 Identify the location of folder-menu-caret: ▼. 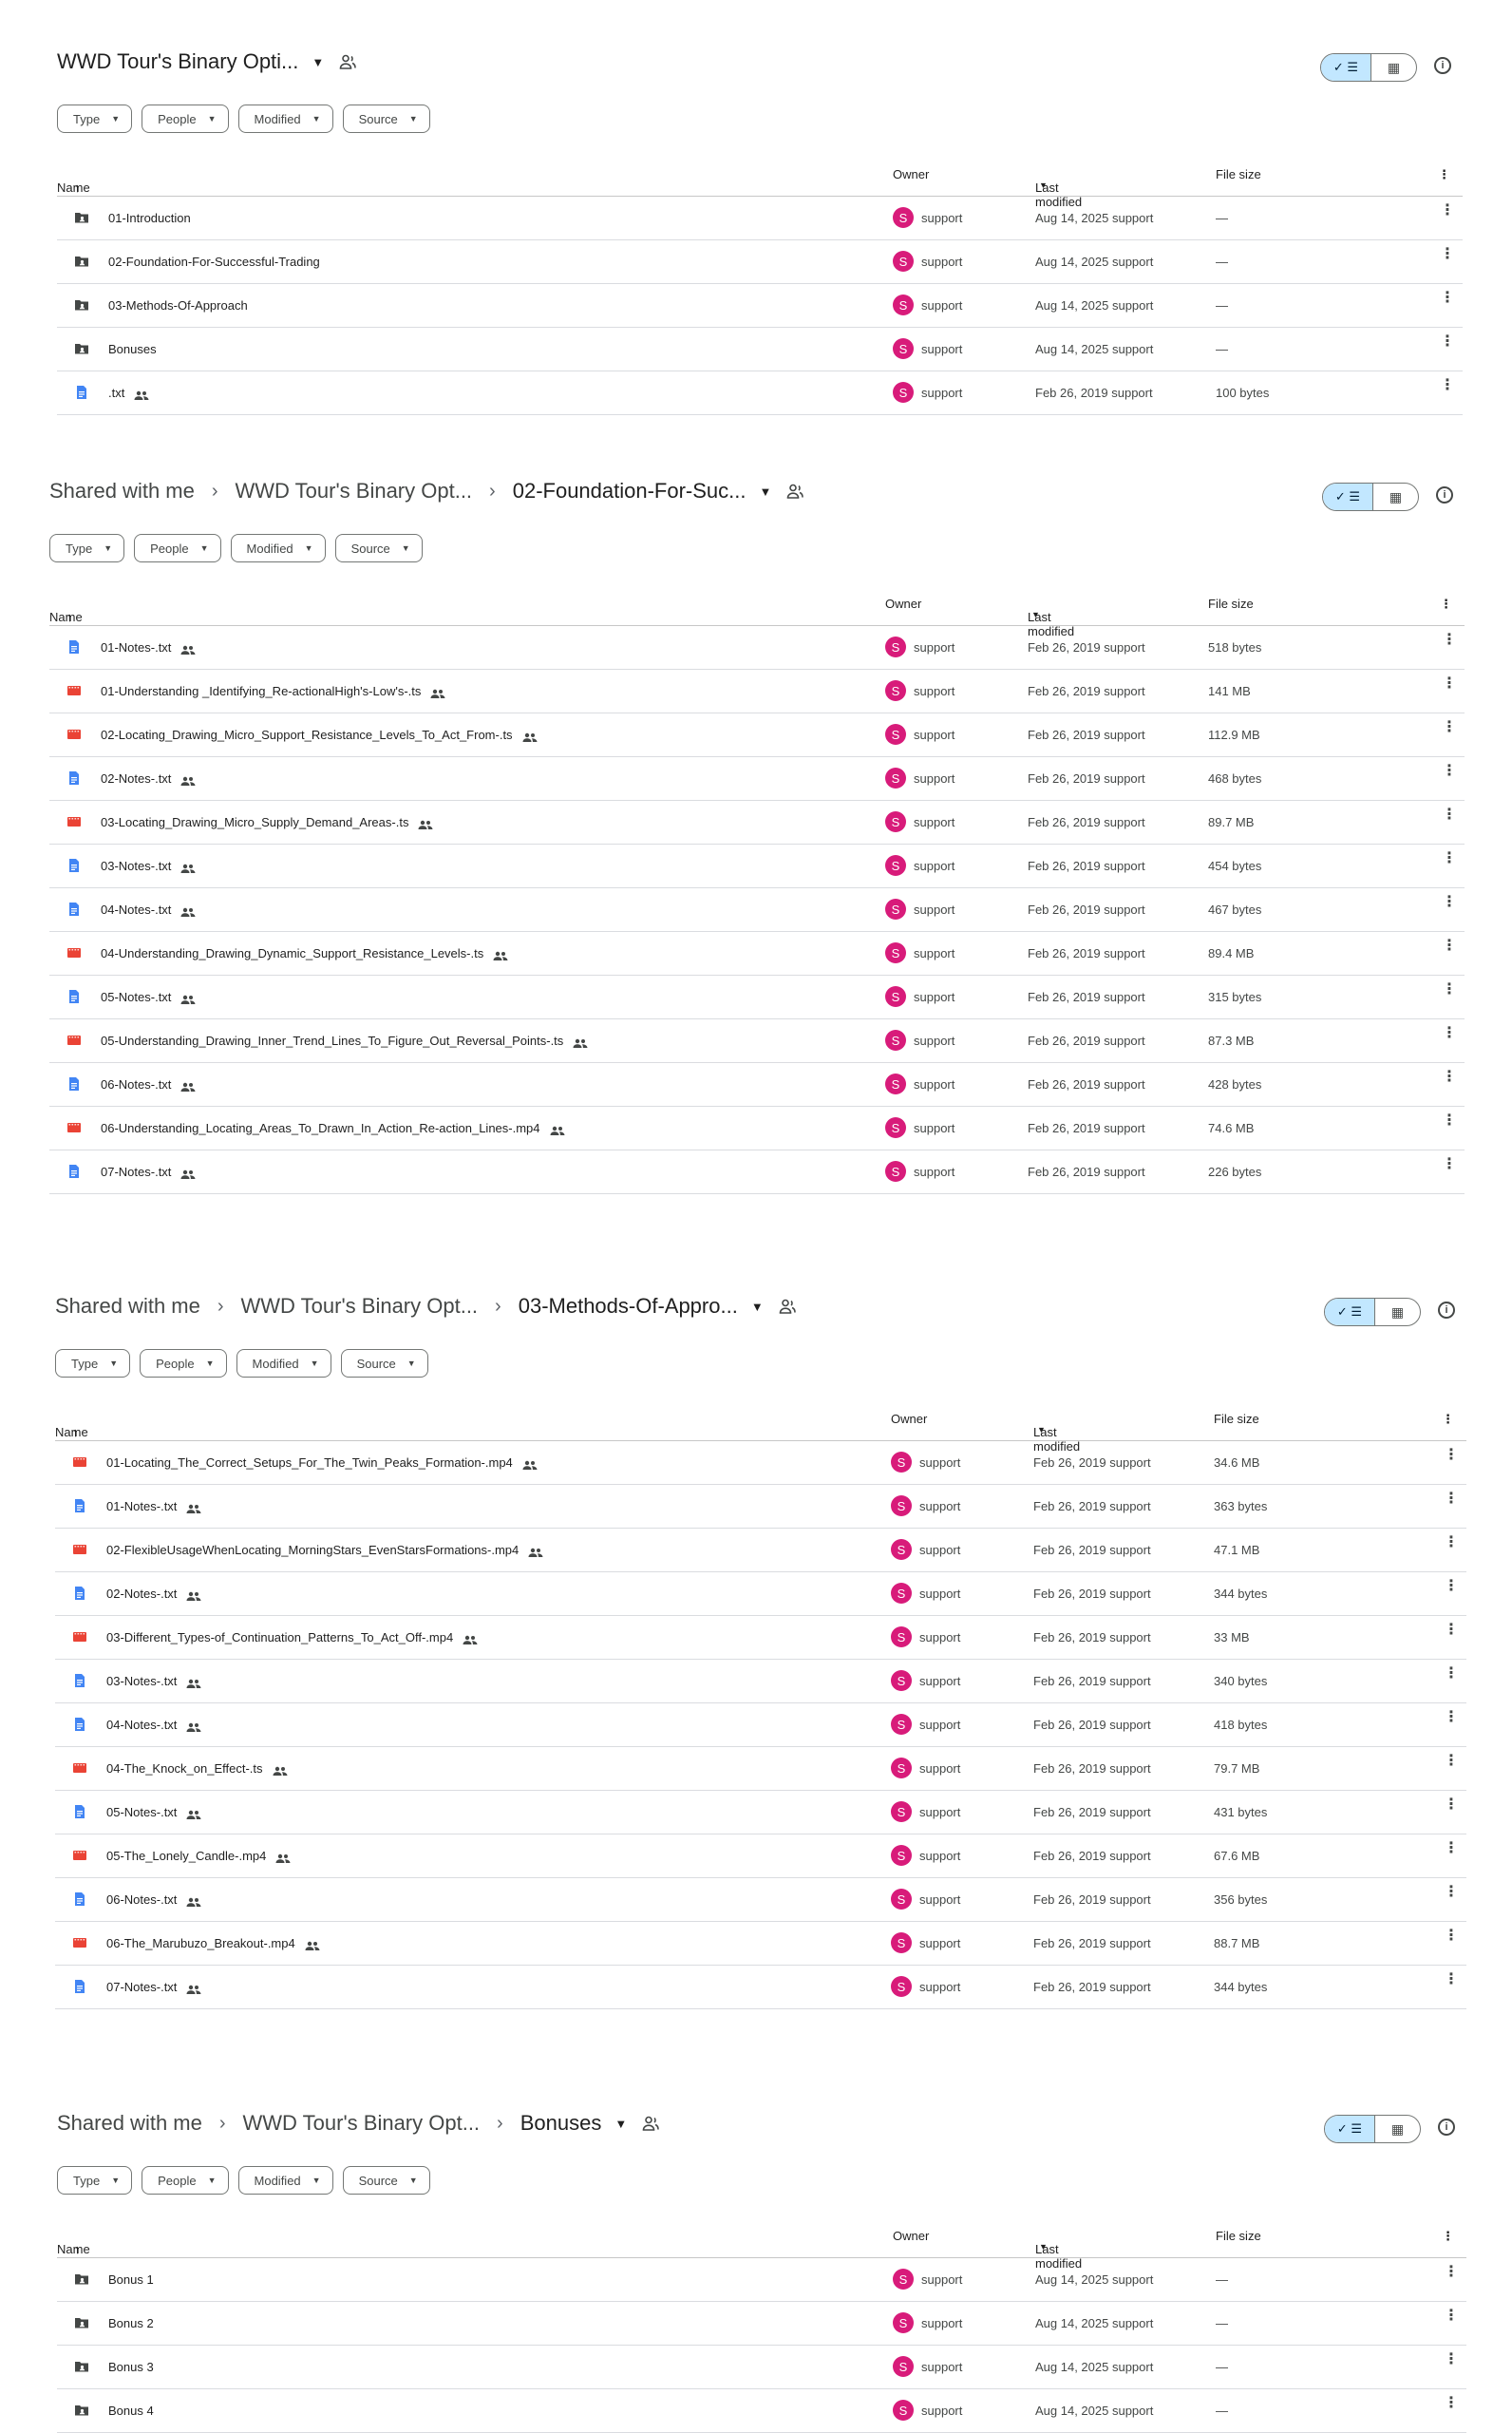
(621, 2124).